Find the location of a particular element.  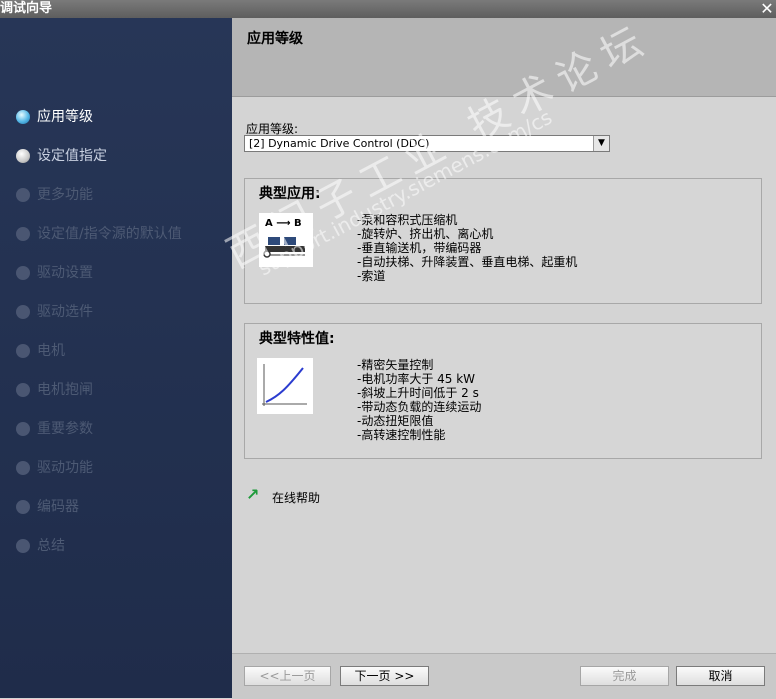

sidebar-item-label: 总结 is located at coordinates (51, 546).